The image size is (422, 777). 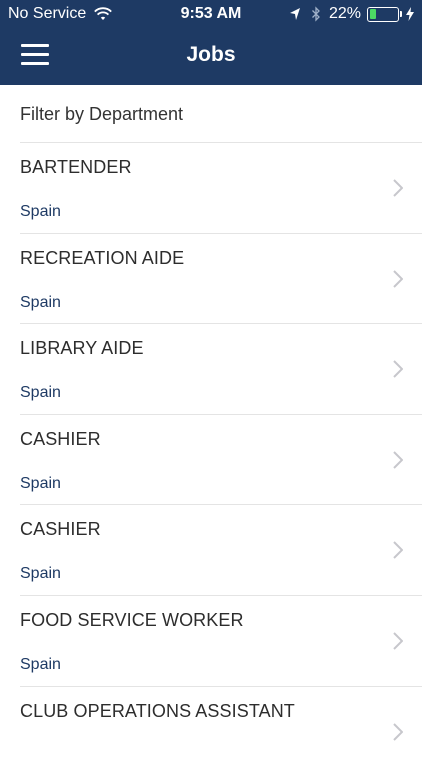 I want to click on filter-by-department-button: Filter by Department, so click(x=211, y=114).